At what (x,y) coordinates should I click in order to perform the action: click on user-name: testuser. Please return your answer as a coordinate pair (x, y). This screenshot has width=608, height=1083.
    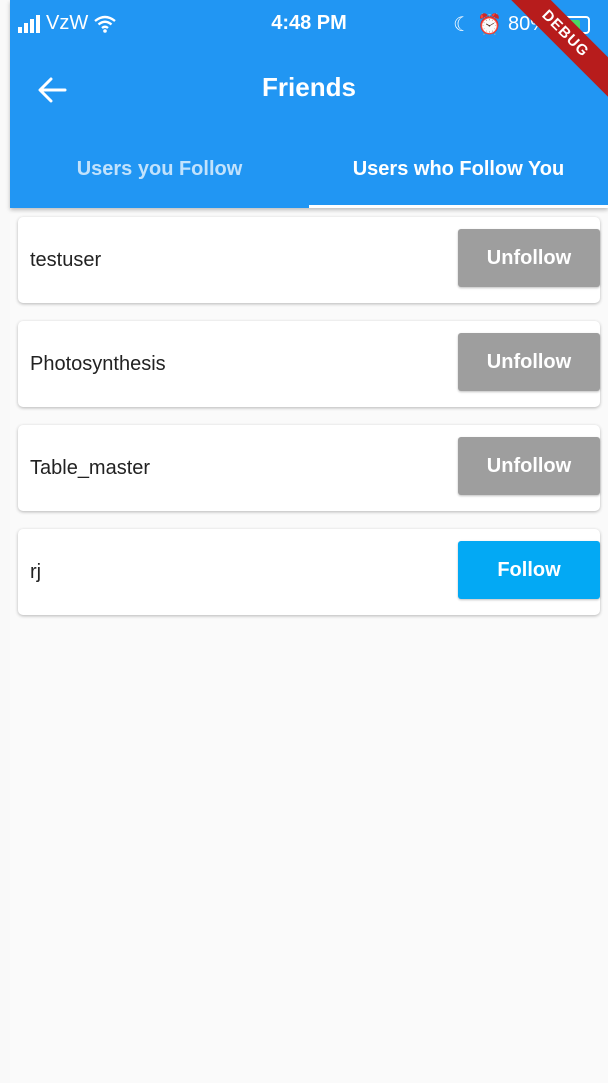
    Looking at the image, I should click on (66, 260).